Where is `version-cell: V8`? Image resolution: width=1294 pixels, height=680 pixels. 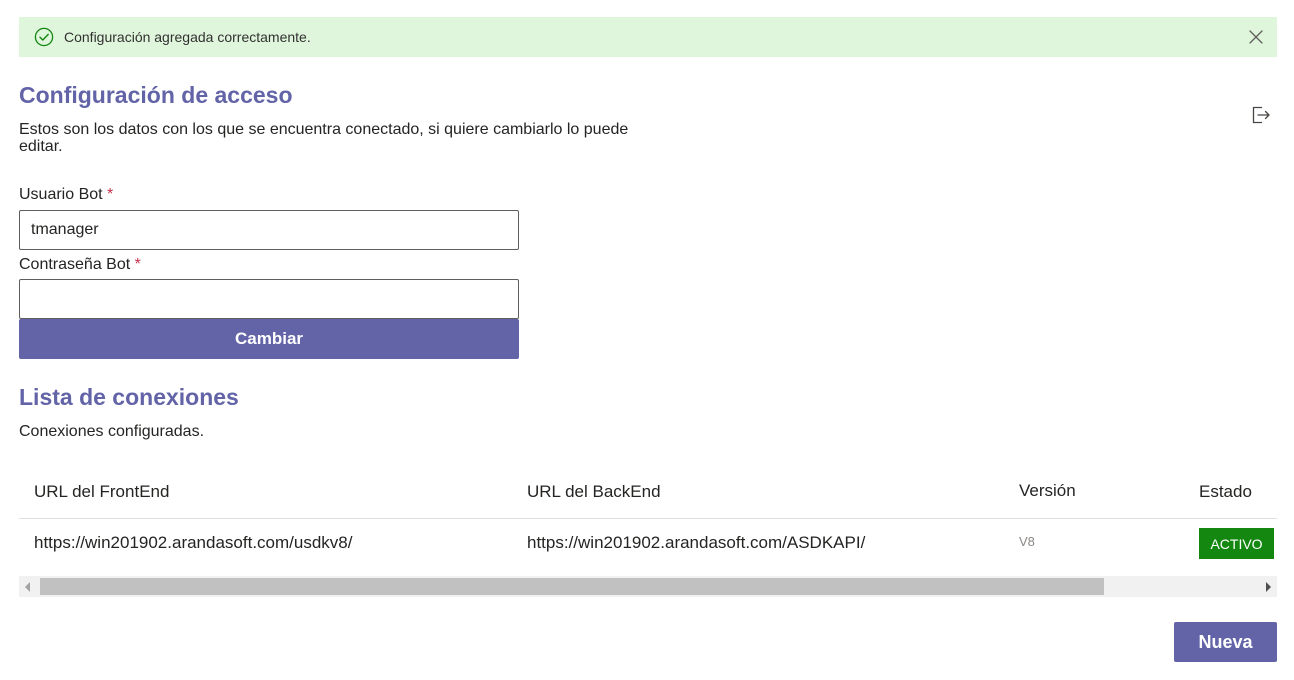
version-cell: V8 is located at coordinates (1027, 541).